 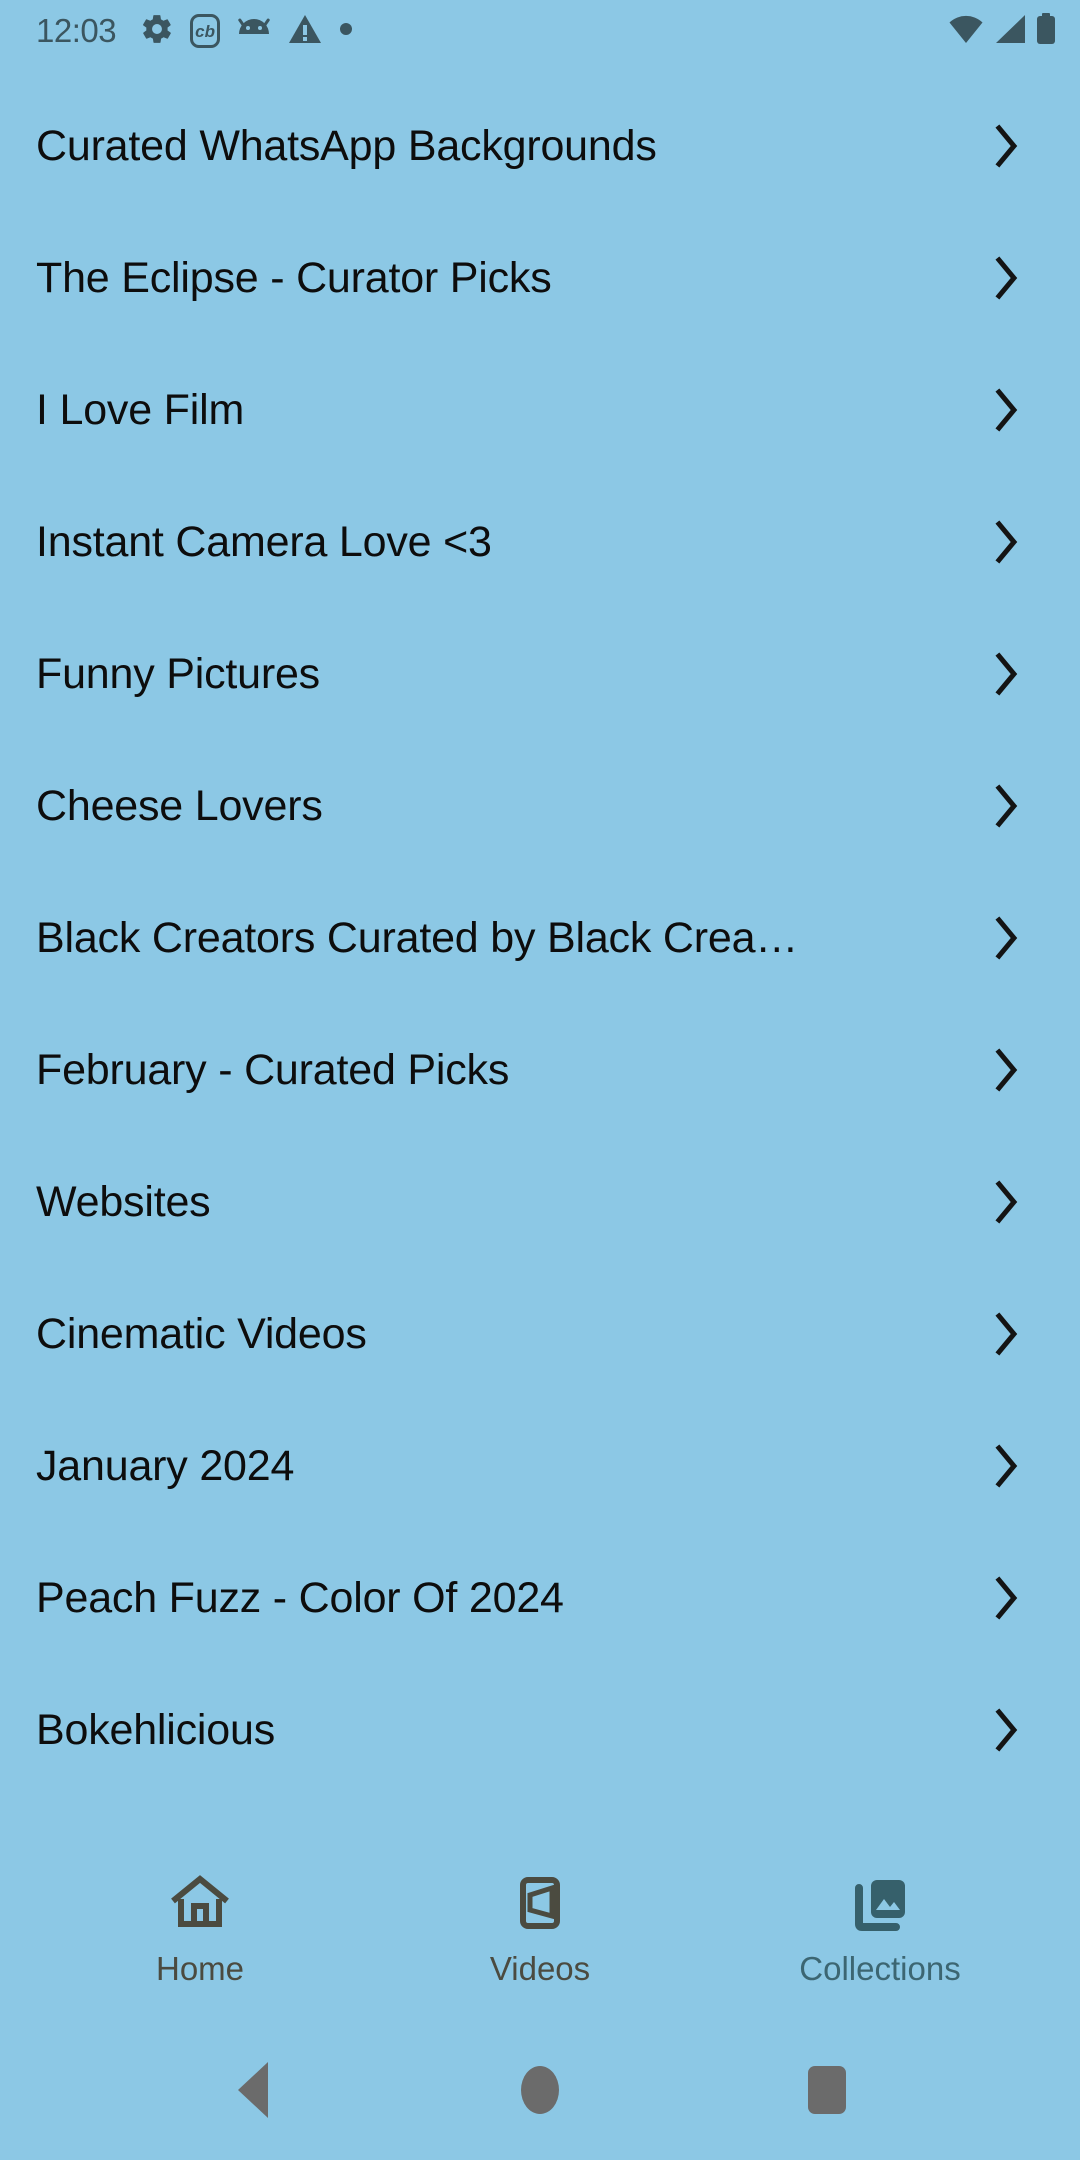 I want to click on battery-icon, so click(x=1046, y=31).